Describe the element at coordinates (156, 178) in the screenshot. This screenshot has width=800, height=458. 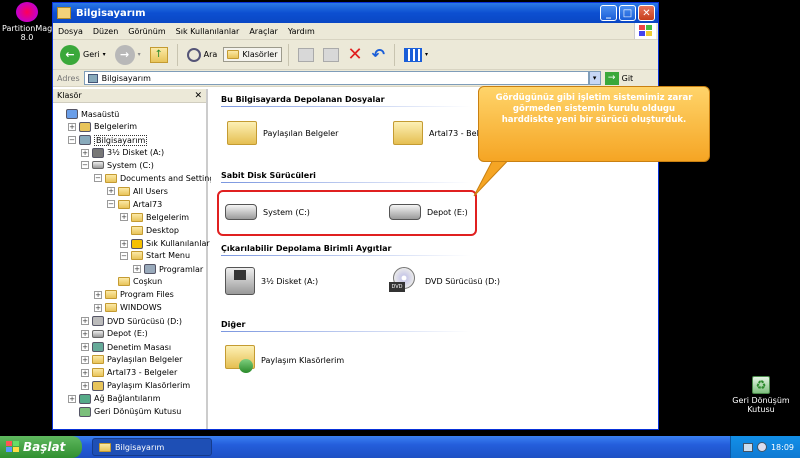
I see `tree-item: − Documents and Settings` at that location.